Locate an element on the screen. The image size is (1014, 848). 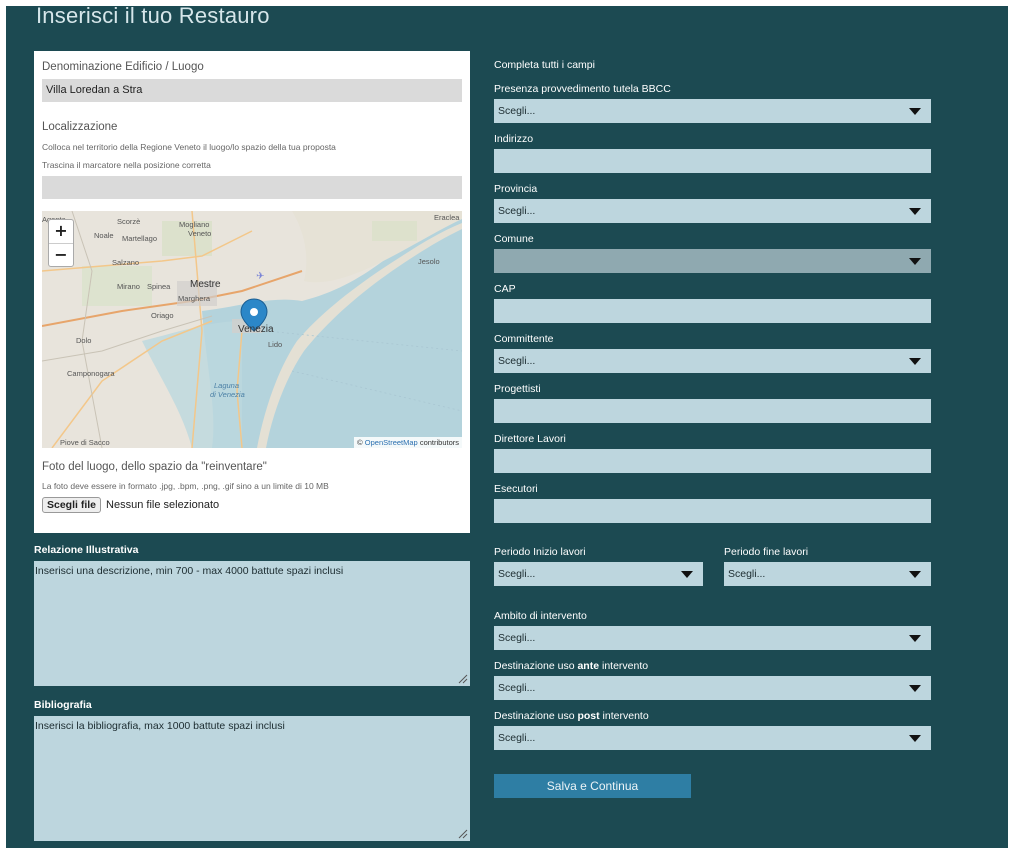
progettisti-input is located at coordinates (712, 411).